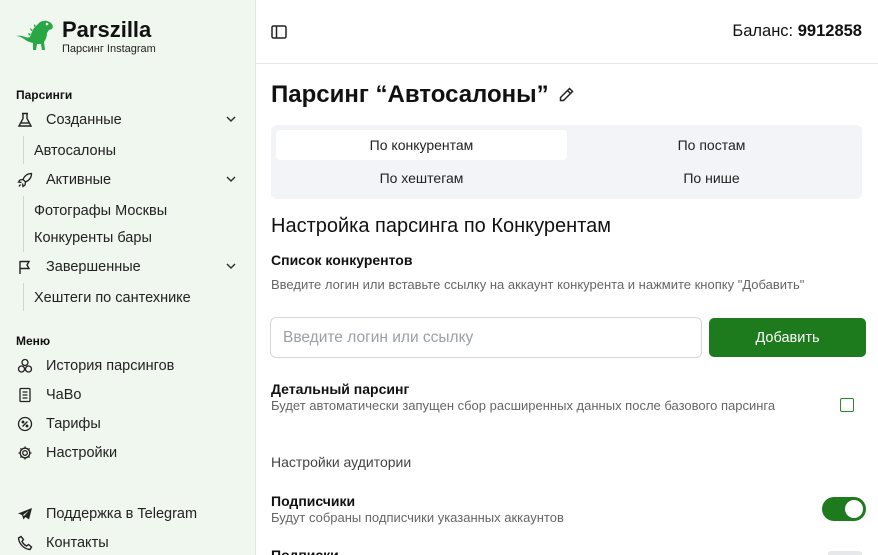 This screenshot has width=878, height=555. I want to click on competitors-label: Список конкурентов, so click(342, 260).